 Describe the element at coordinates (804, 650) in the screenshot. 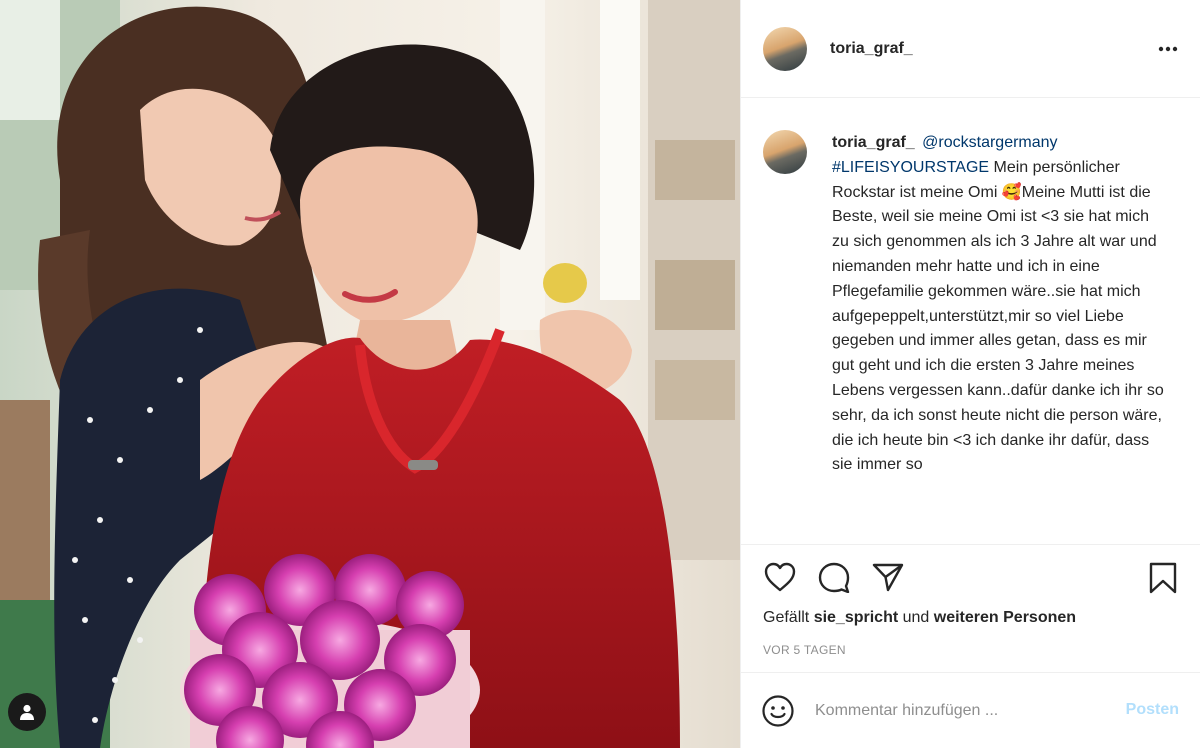

I see `post-timestamp: VOR 5 TAGEN` at that location.